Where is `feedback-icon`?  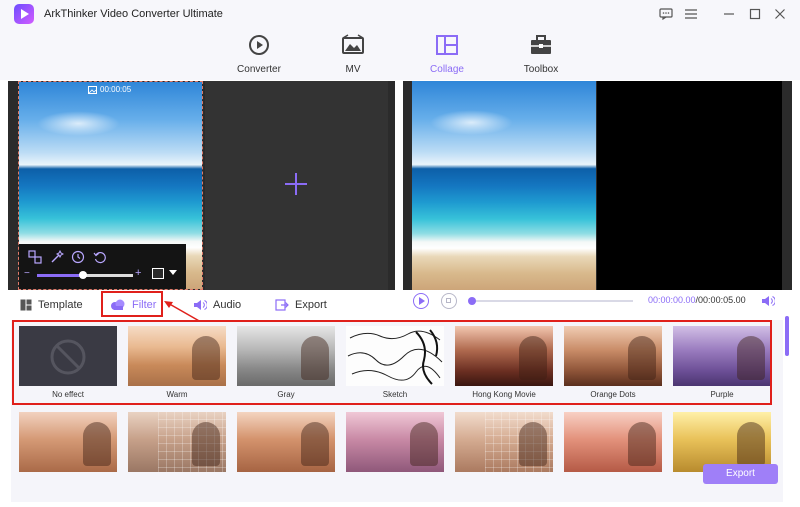 feedback-icon is located at coordinates (666, 14).